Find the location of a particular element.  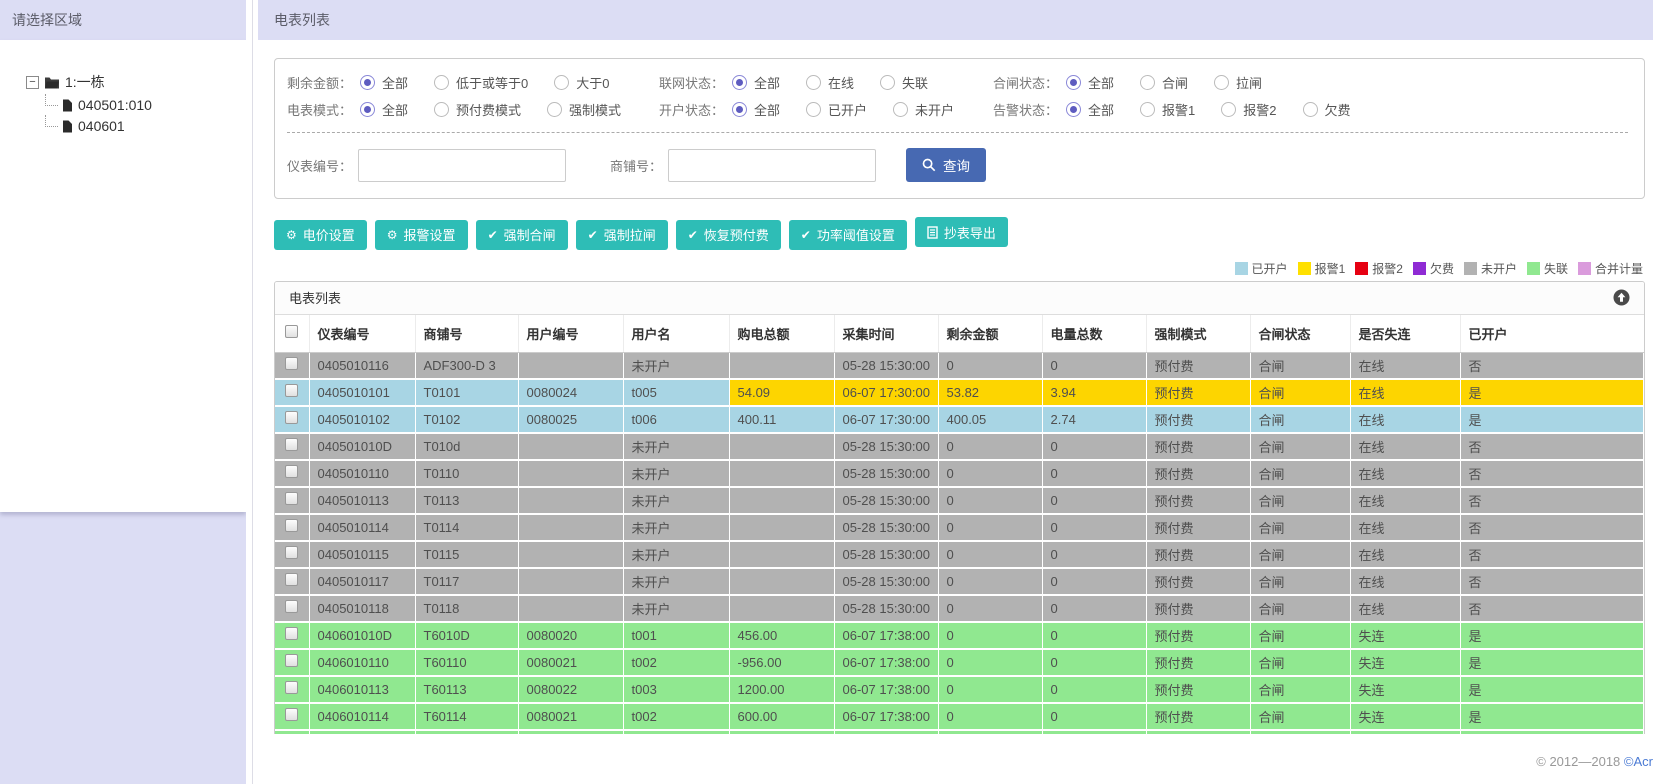

tree-item: 040501:010 is located at coordinates (142, 103).